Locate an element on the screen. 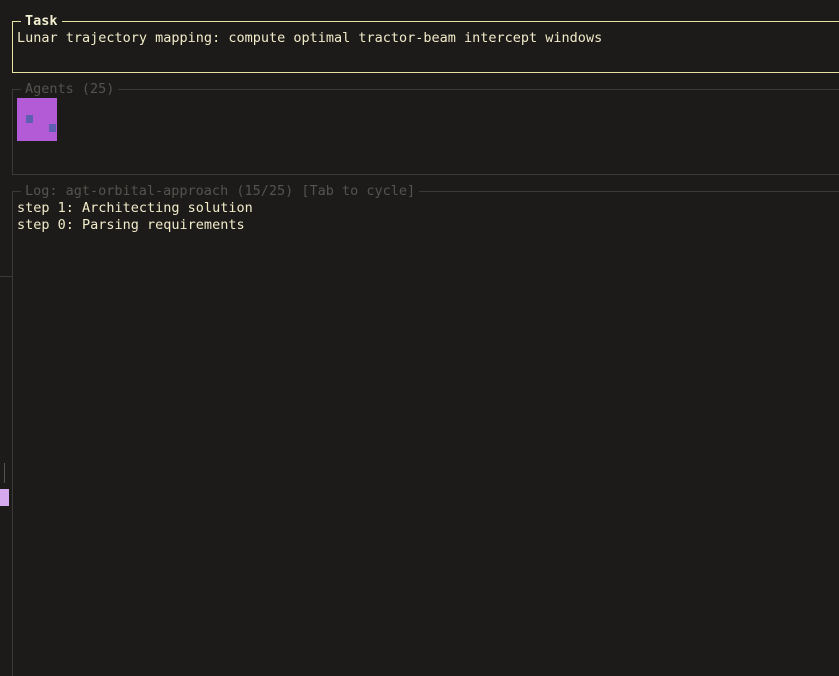 The height and width of the screenshot is (676, 839). side-scroll-tick is located at coordinates (4, 473).